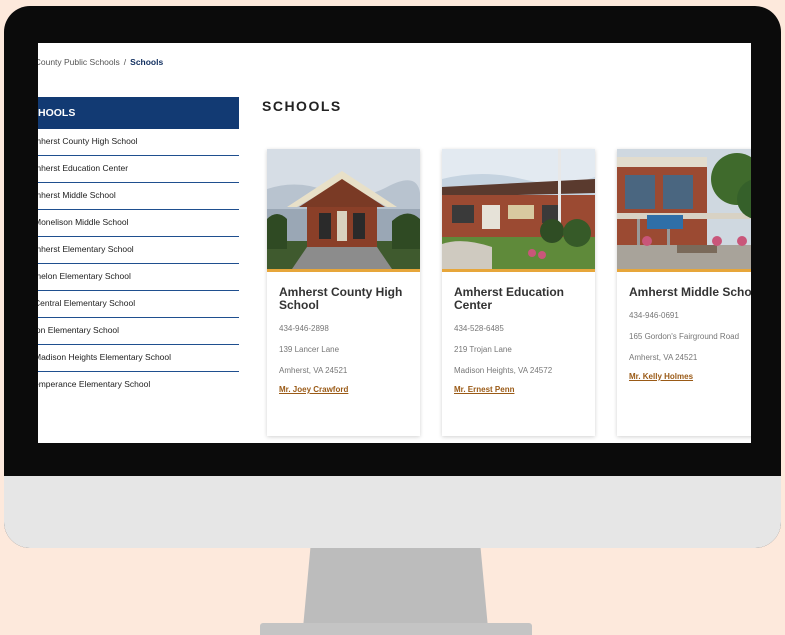 The width and height of the screenshot is (785, 635). Describe the element at coordinates (304, 328) in the screenshot. I see `school-phone: 434-946-2898` at that location.